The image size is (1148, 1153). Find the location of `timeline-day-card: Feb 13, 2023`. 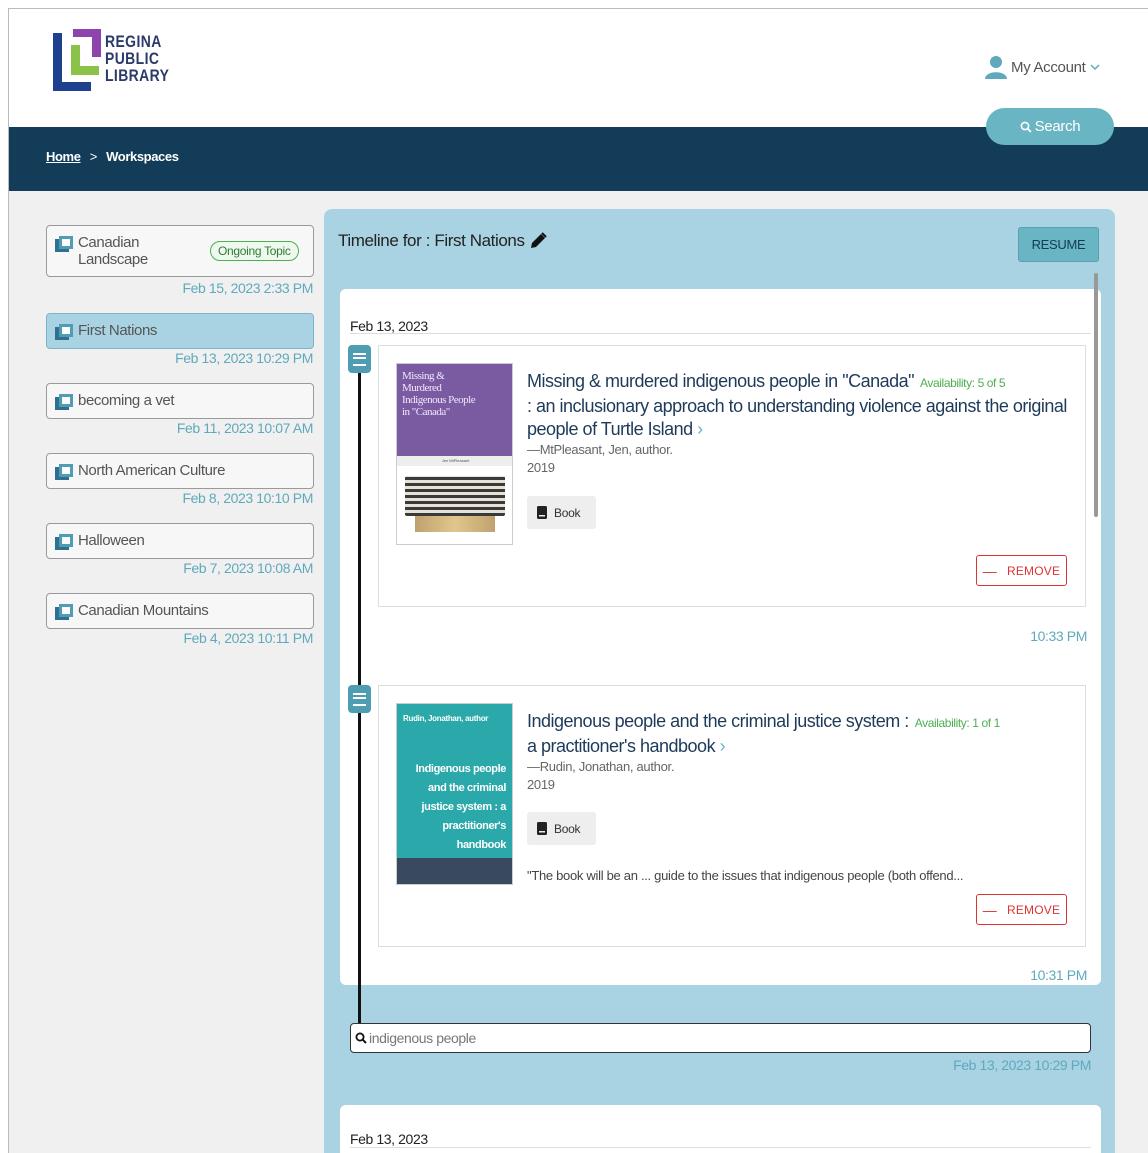

timeline-day-card: Feb 13, 2023 is located at coordinates (720, 1129).